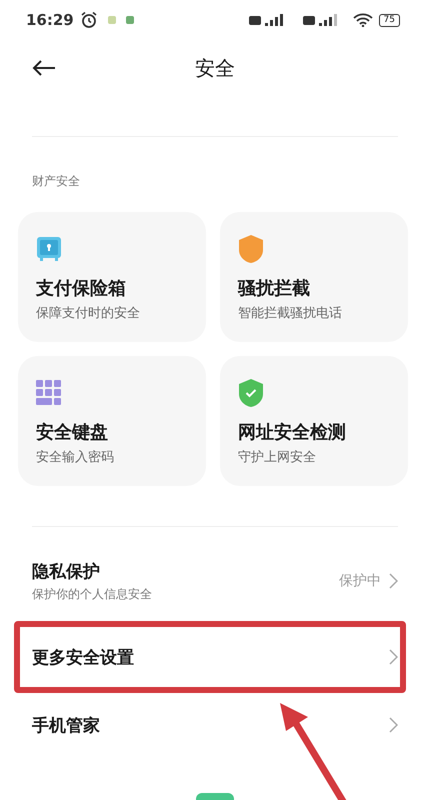 This screenshot has height=800, width=430. What do you see at coordinates (251, 393) in the screenshot?
I see `shield-check-icon` at bounding box center [251, 393].